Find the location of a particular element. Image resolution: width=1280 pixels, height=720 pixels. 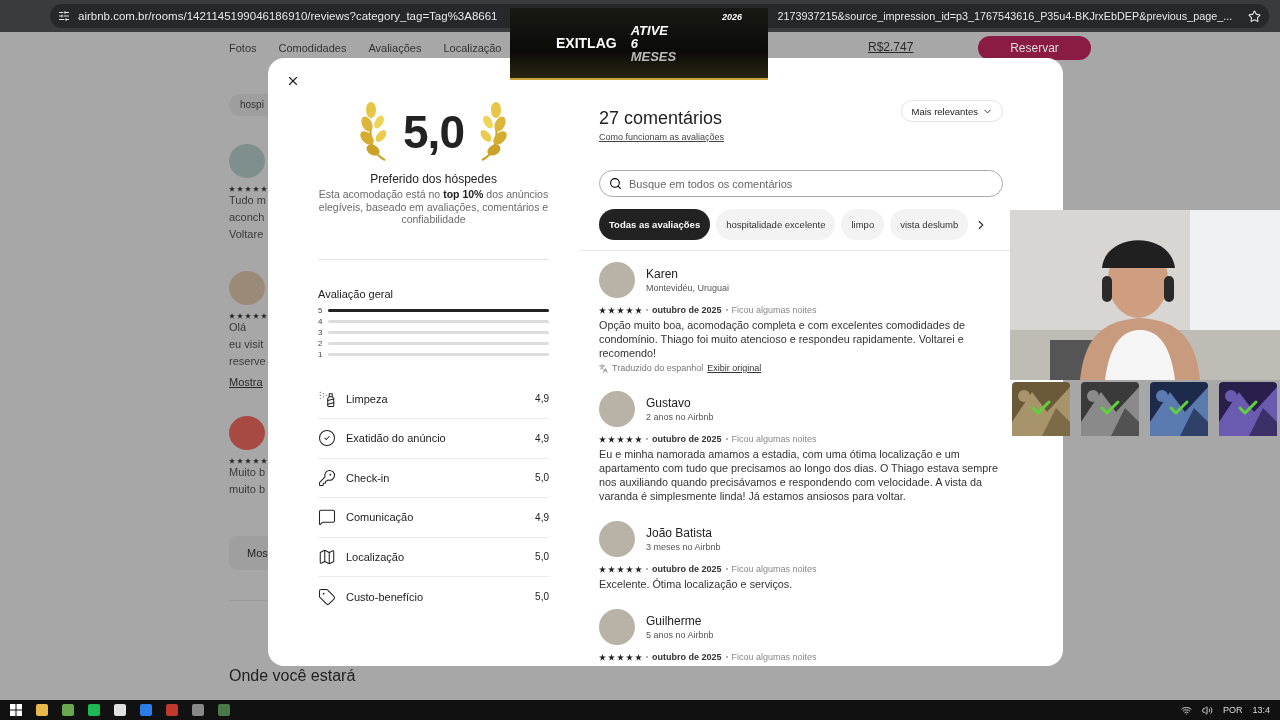

reviewer-name: João Batista is located at coordinates (680, 533).